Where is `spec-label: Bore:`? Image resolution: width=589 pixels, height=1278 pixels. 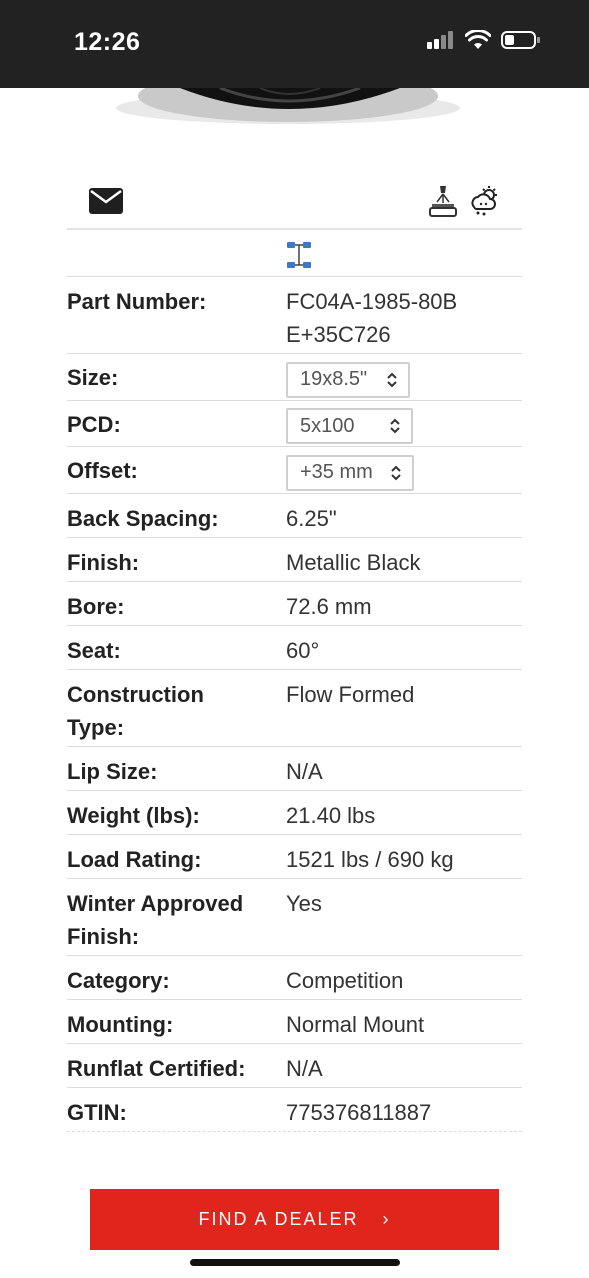
spec-label: Bore: is located at coordinates (96, 606).